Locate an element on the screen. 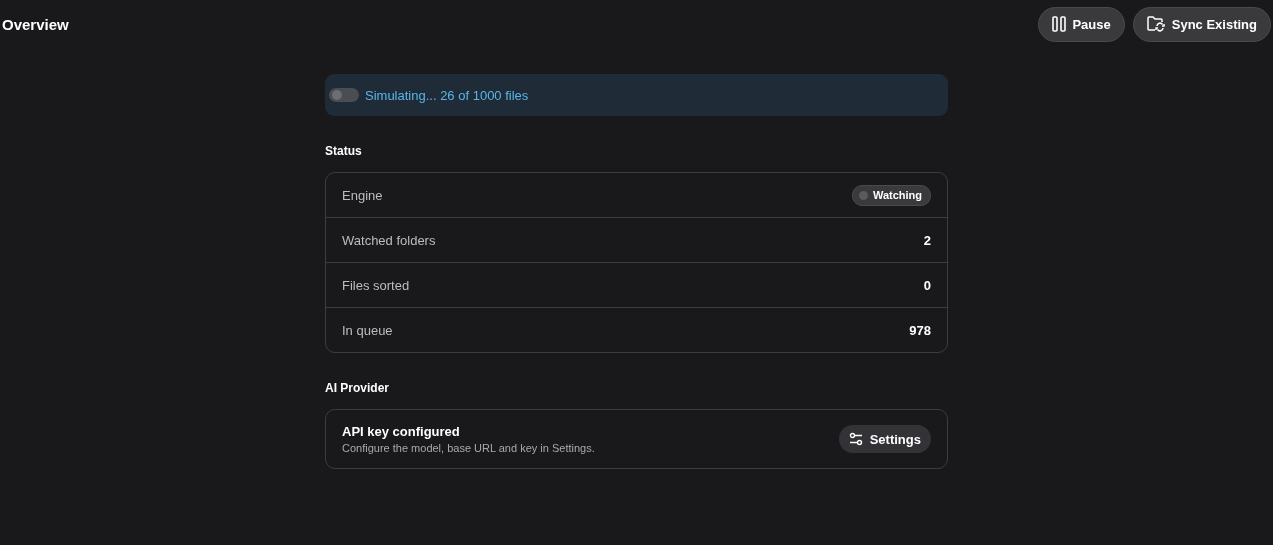 The width and height of the screenshot is (1273, 545). row-label: In queue is located at coordinates (367, 330).